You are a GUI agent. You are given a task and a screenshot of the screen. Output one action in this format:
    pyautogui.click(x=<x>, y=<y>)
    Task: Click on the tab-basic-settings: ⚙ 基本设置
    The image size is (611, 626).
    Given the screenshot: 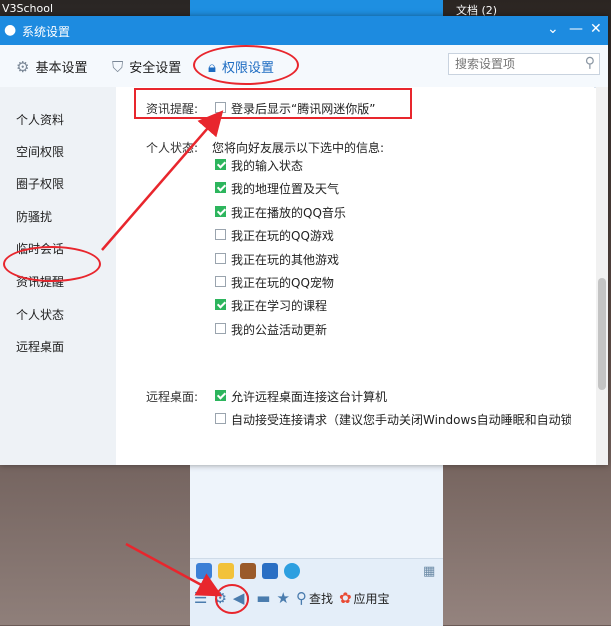 What is the action you would take?
    pyautogui.click(x=52, y=67)
    